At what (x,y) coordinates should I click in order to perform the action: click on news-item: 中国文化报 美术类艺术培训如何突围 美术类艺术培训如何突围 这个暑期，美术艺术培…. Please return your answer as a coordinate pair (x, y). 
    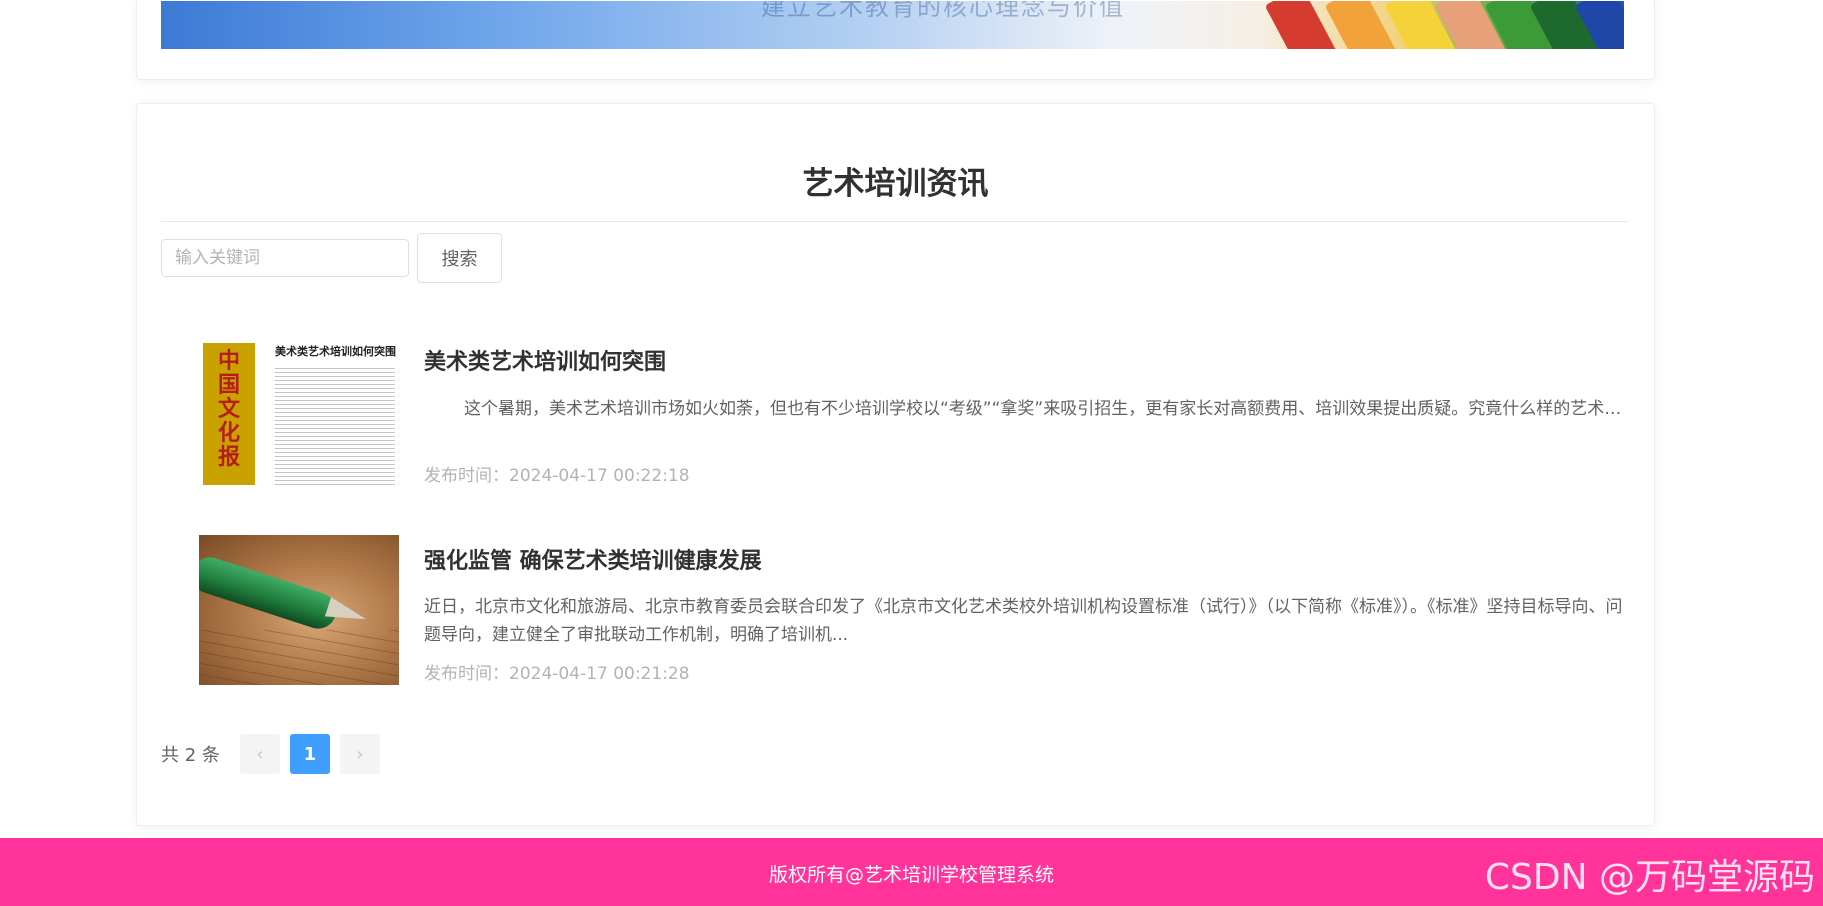
    Looking at the image, I should click on (914, 414).